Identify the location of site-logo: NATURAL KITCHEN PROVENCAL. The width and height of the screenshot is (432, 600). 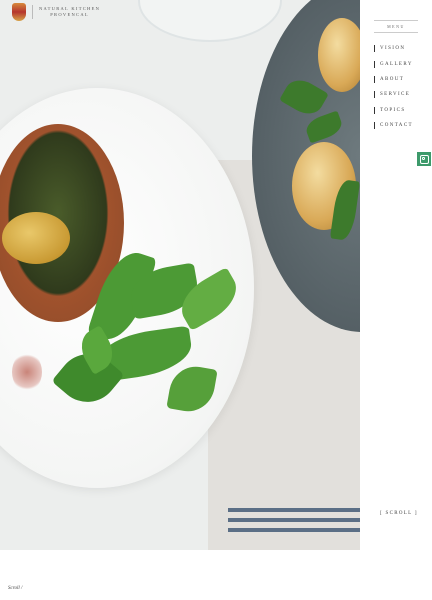
(56, 12).